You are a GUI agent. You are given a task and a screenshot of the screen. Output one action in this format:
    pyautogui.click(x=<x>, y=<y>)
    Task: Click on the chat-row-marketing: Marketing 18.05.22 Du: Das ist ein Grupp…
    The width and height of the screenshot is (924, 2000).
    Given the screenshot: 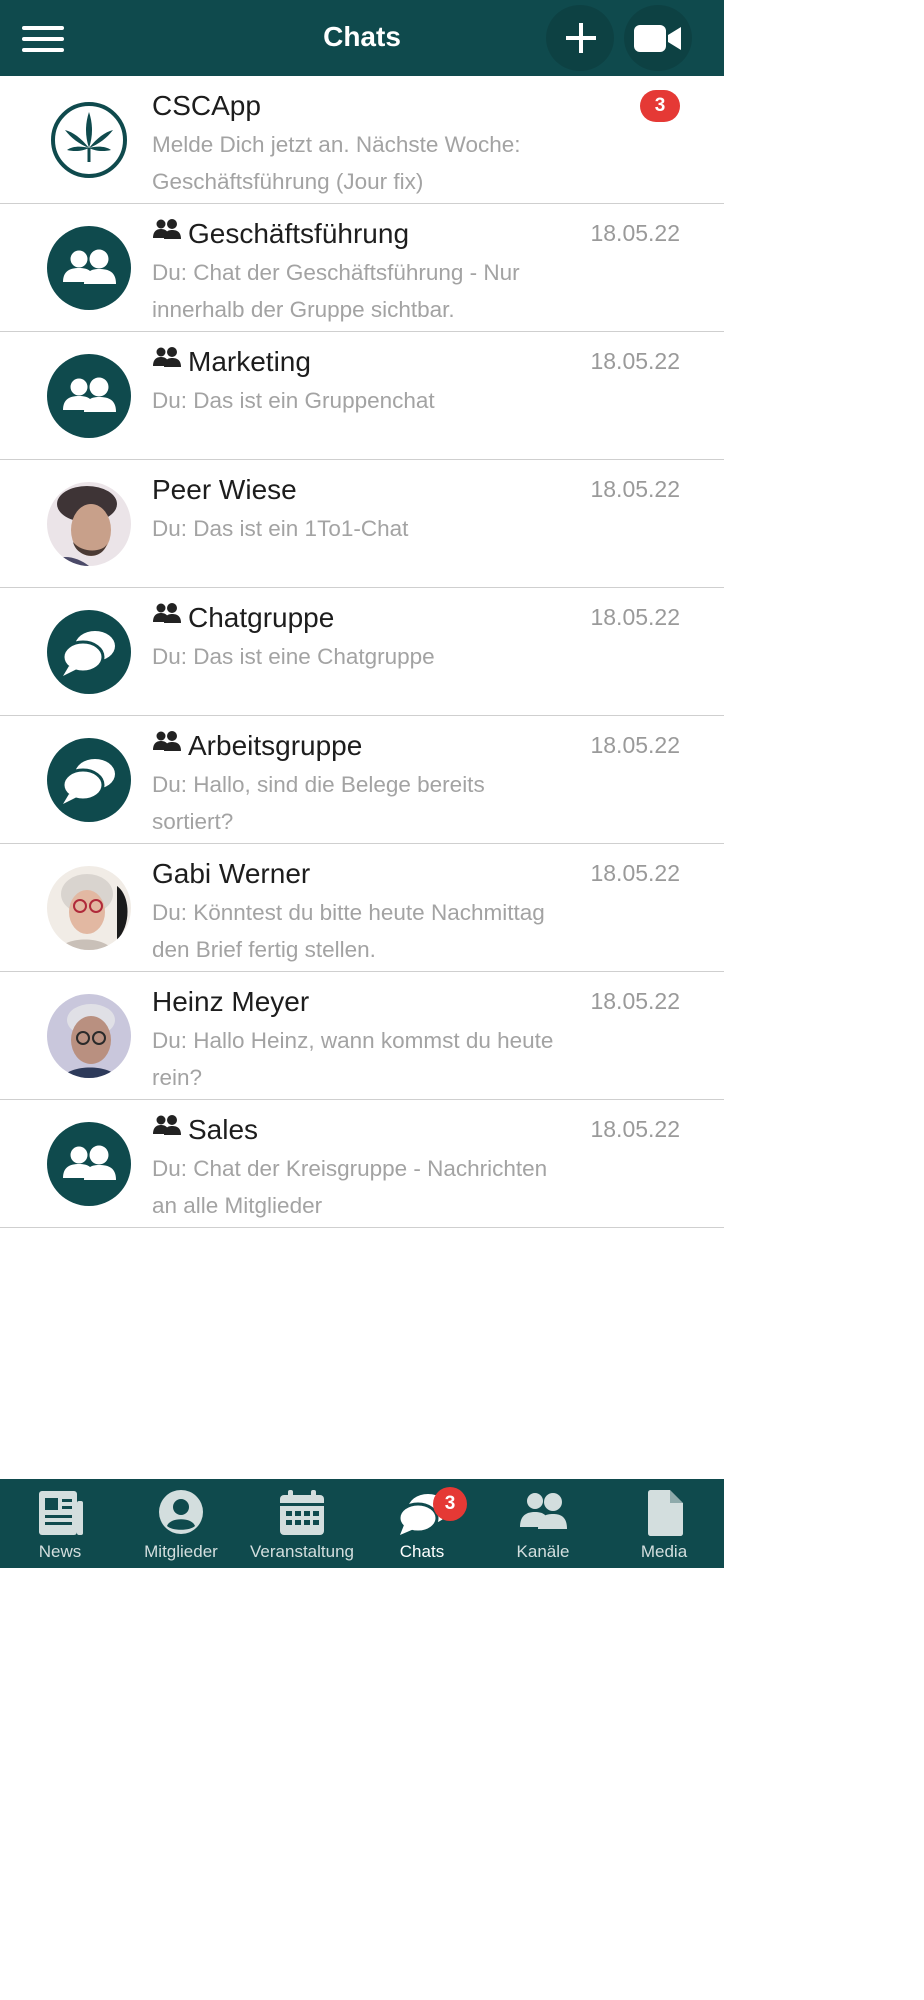 What is the action you would take?
    pyautogui.click(x=362, y=396)
    